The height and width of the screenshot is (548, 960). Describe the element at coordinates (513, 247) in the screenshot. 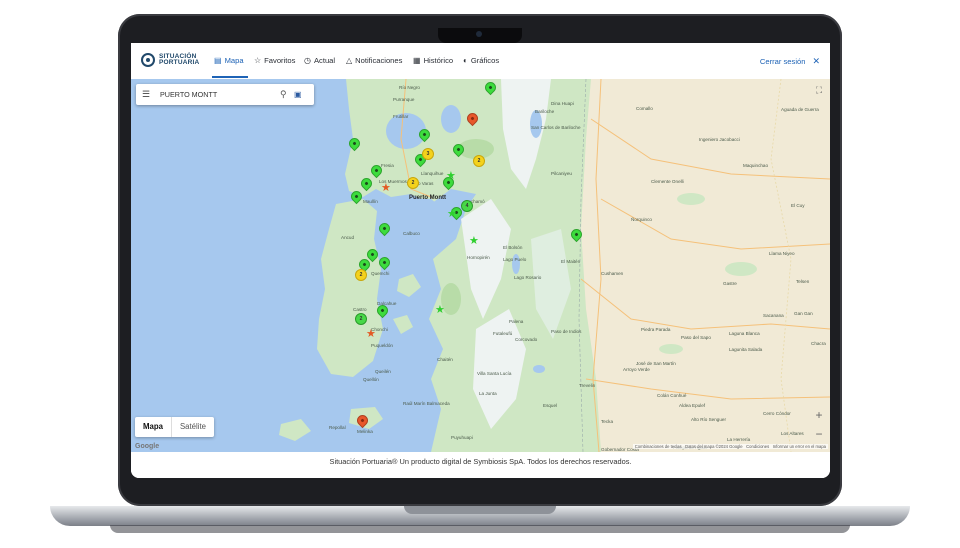

I see `place-label: El Bolsón` at that location.